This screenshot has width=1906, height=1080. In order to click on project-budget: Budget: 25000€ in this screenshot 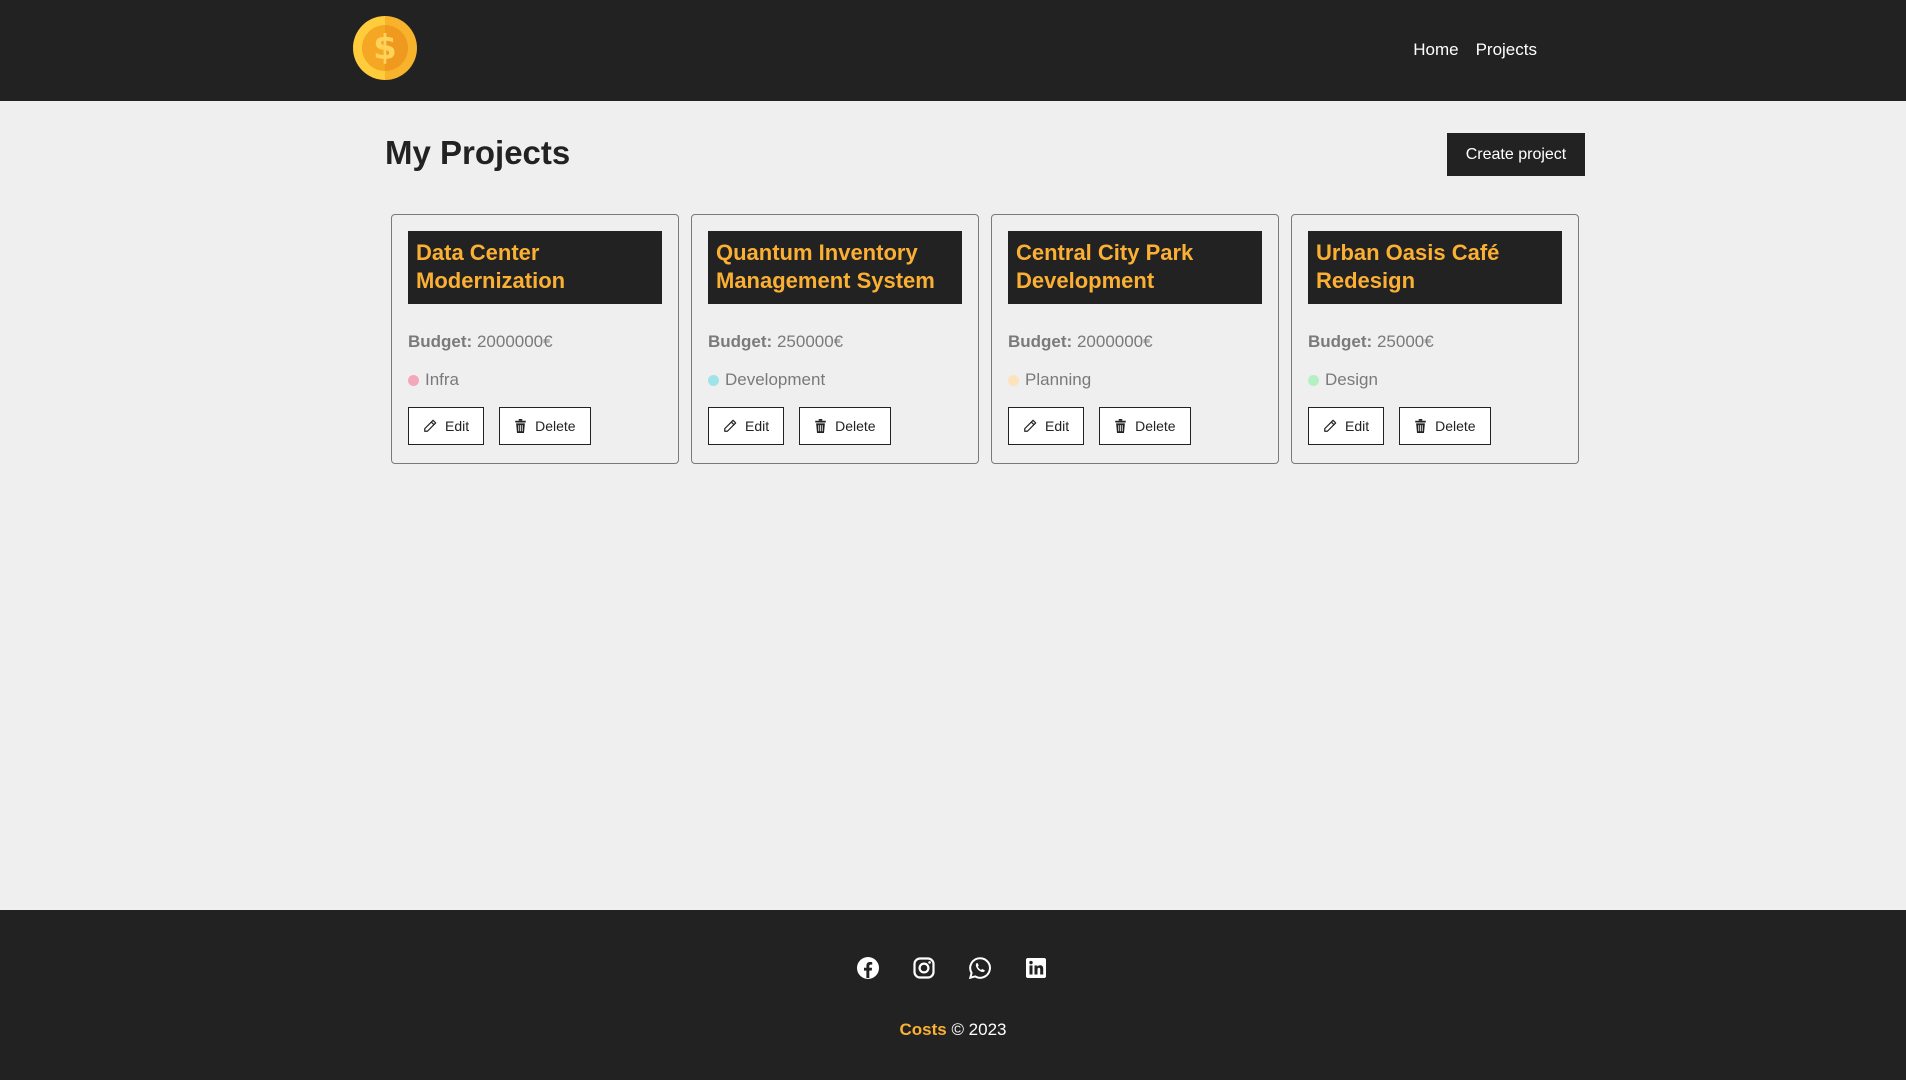, I will do `click(1435, 342)`.